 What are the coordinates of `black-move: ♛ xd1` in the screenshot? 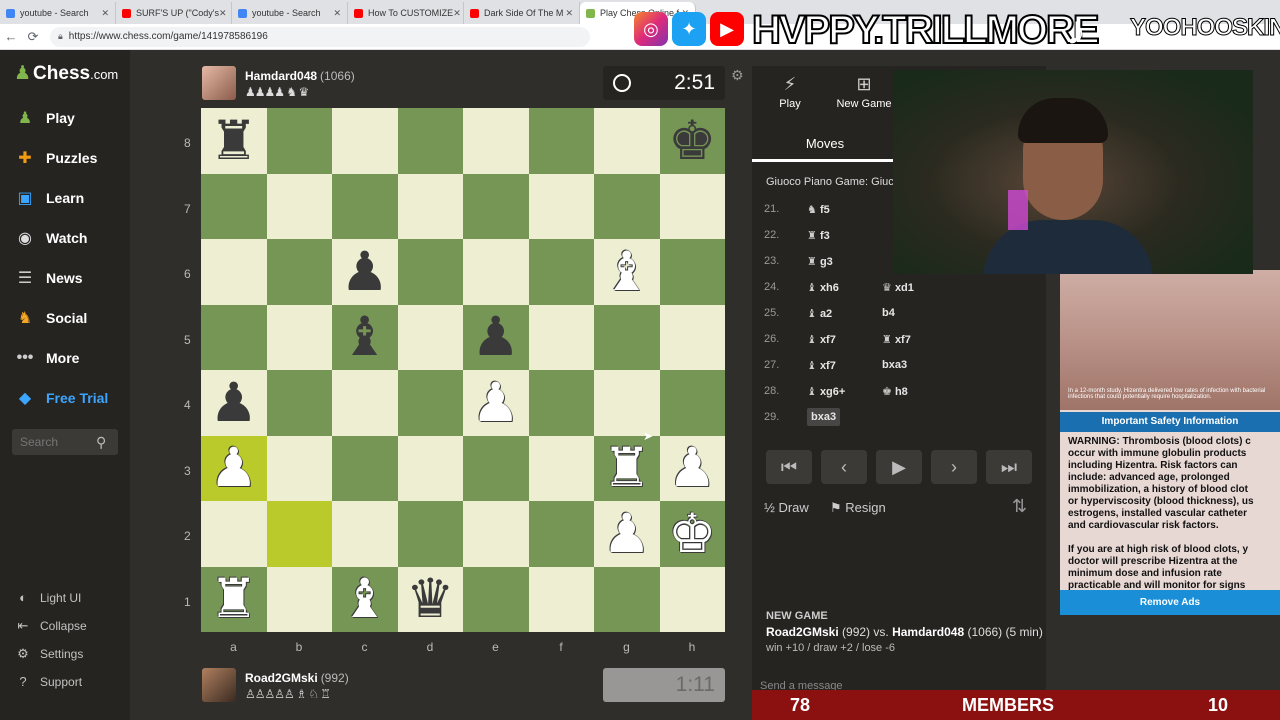 It's located at (932, 287).